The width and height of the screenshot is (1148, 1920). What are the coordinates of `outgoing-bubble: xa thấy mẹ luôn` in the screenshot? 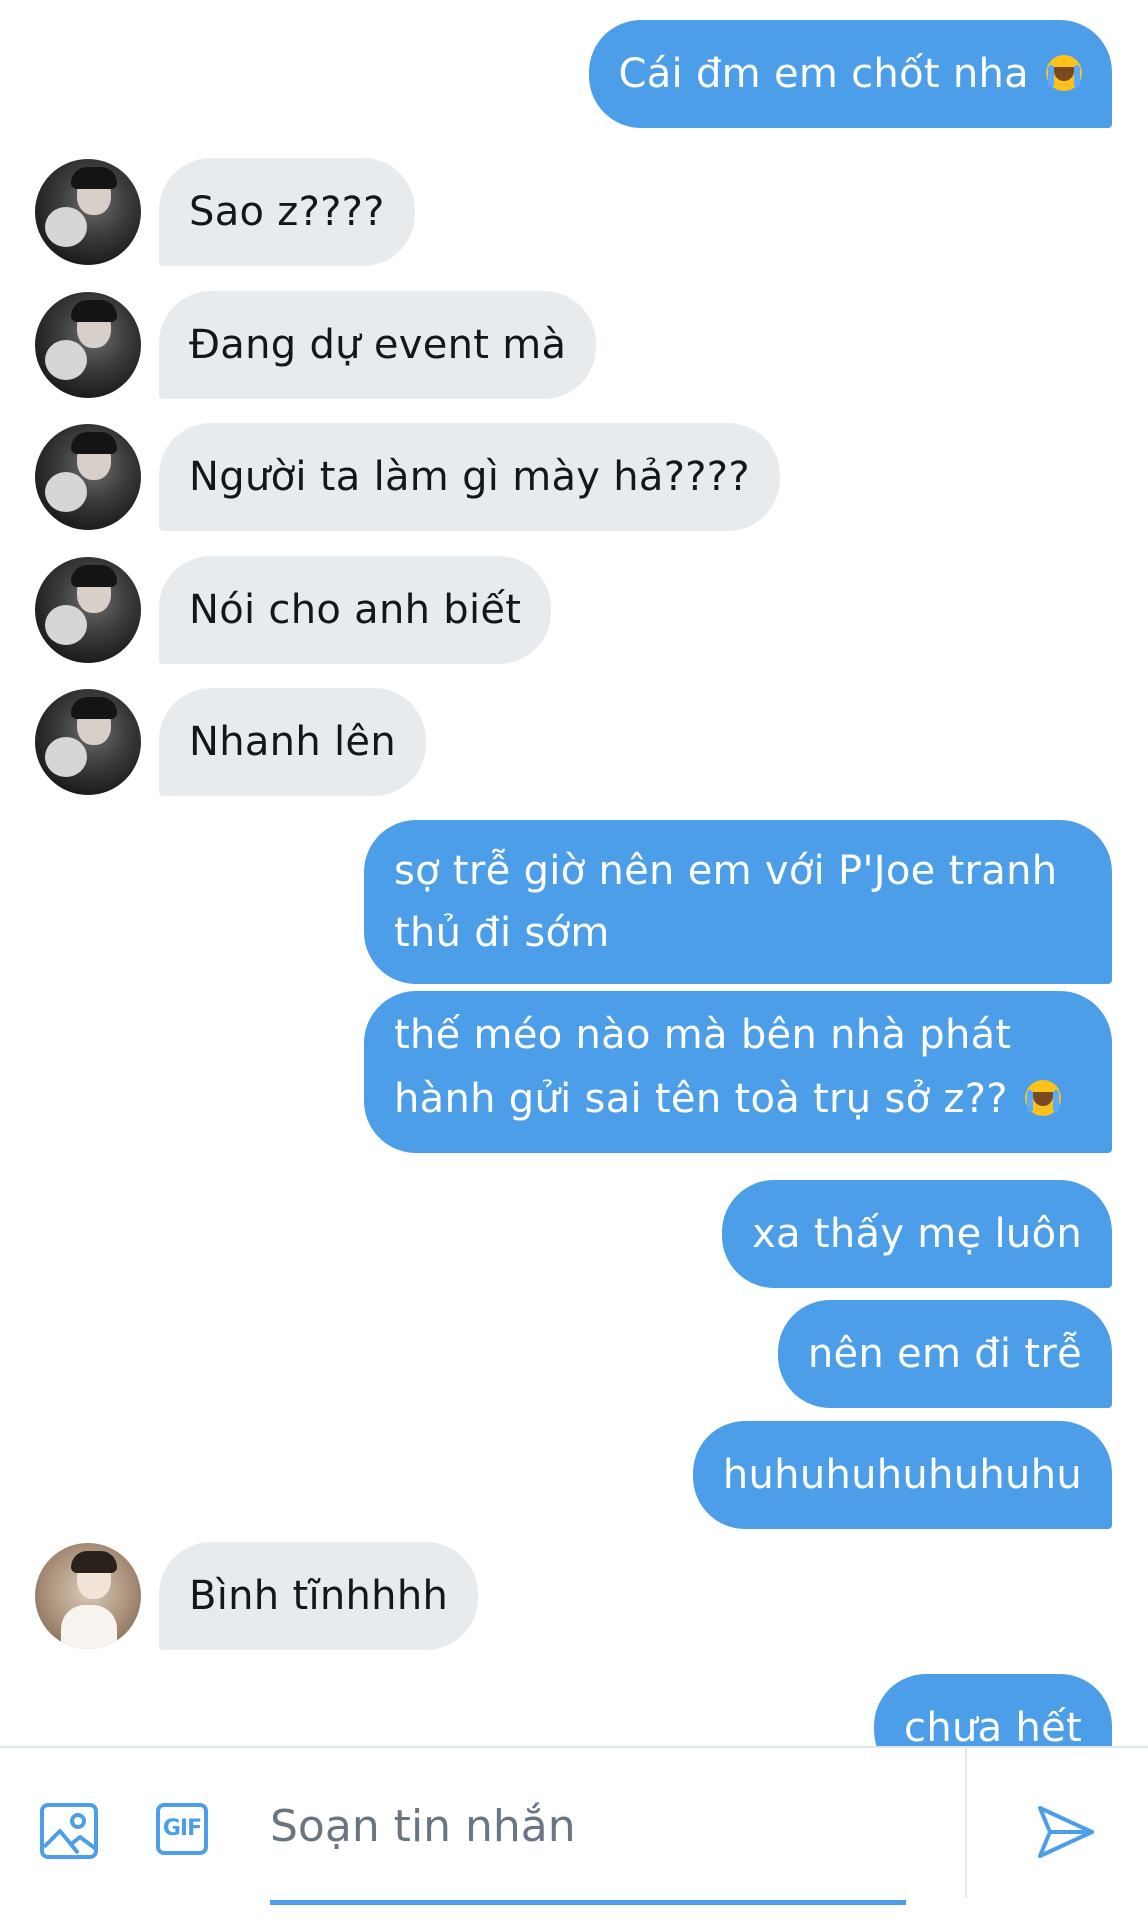 It's located at (917, 1234).